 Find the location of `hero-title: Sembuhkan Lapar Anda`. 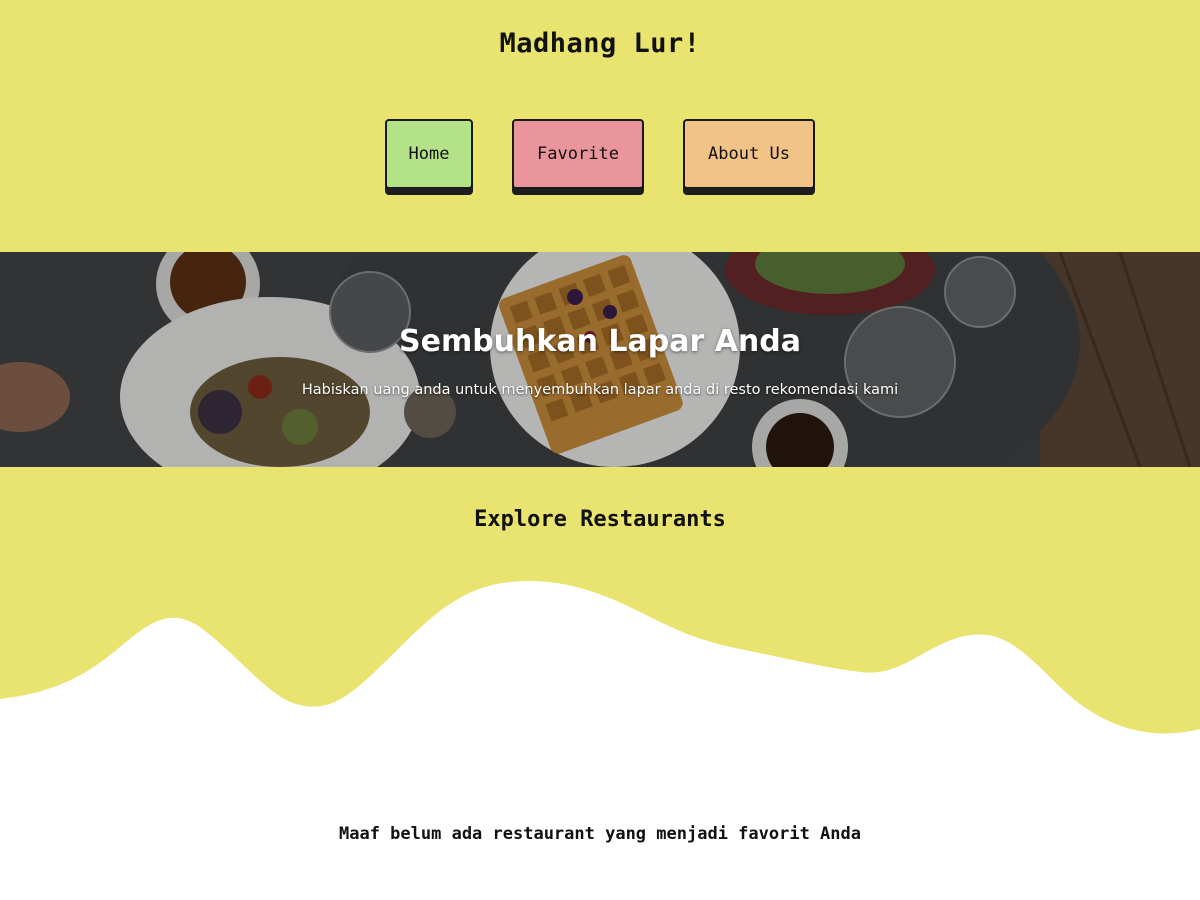

hero-title: Sembuhkan Lapar Anda is located at coordinates (599, 341).